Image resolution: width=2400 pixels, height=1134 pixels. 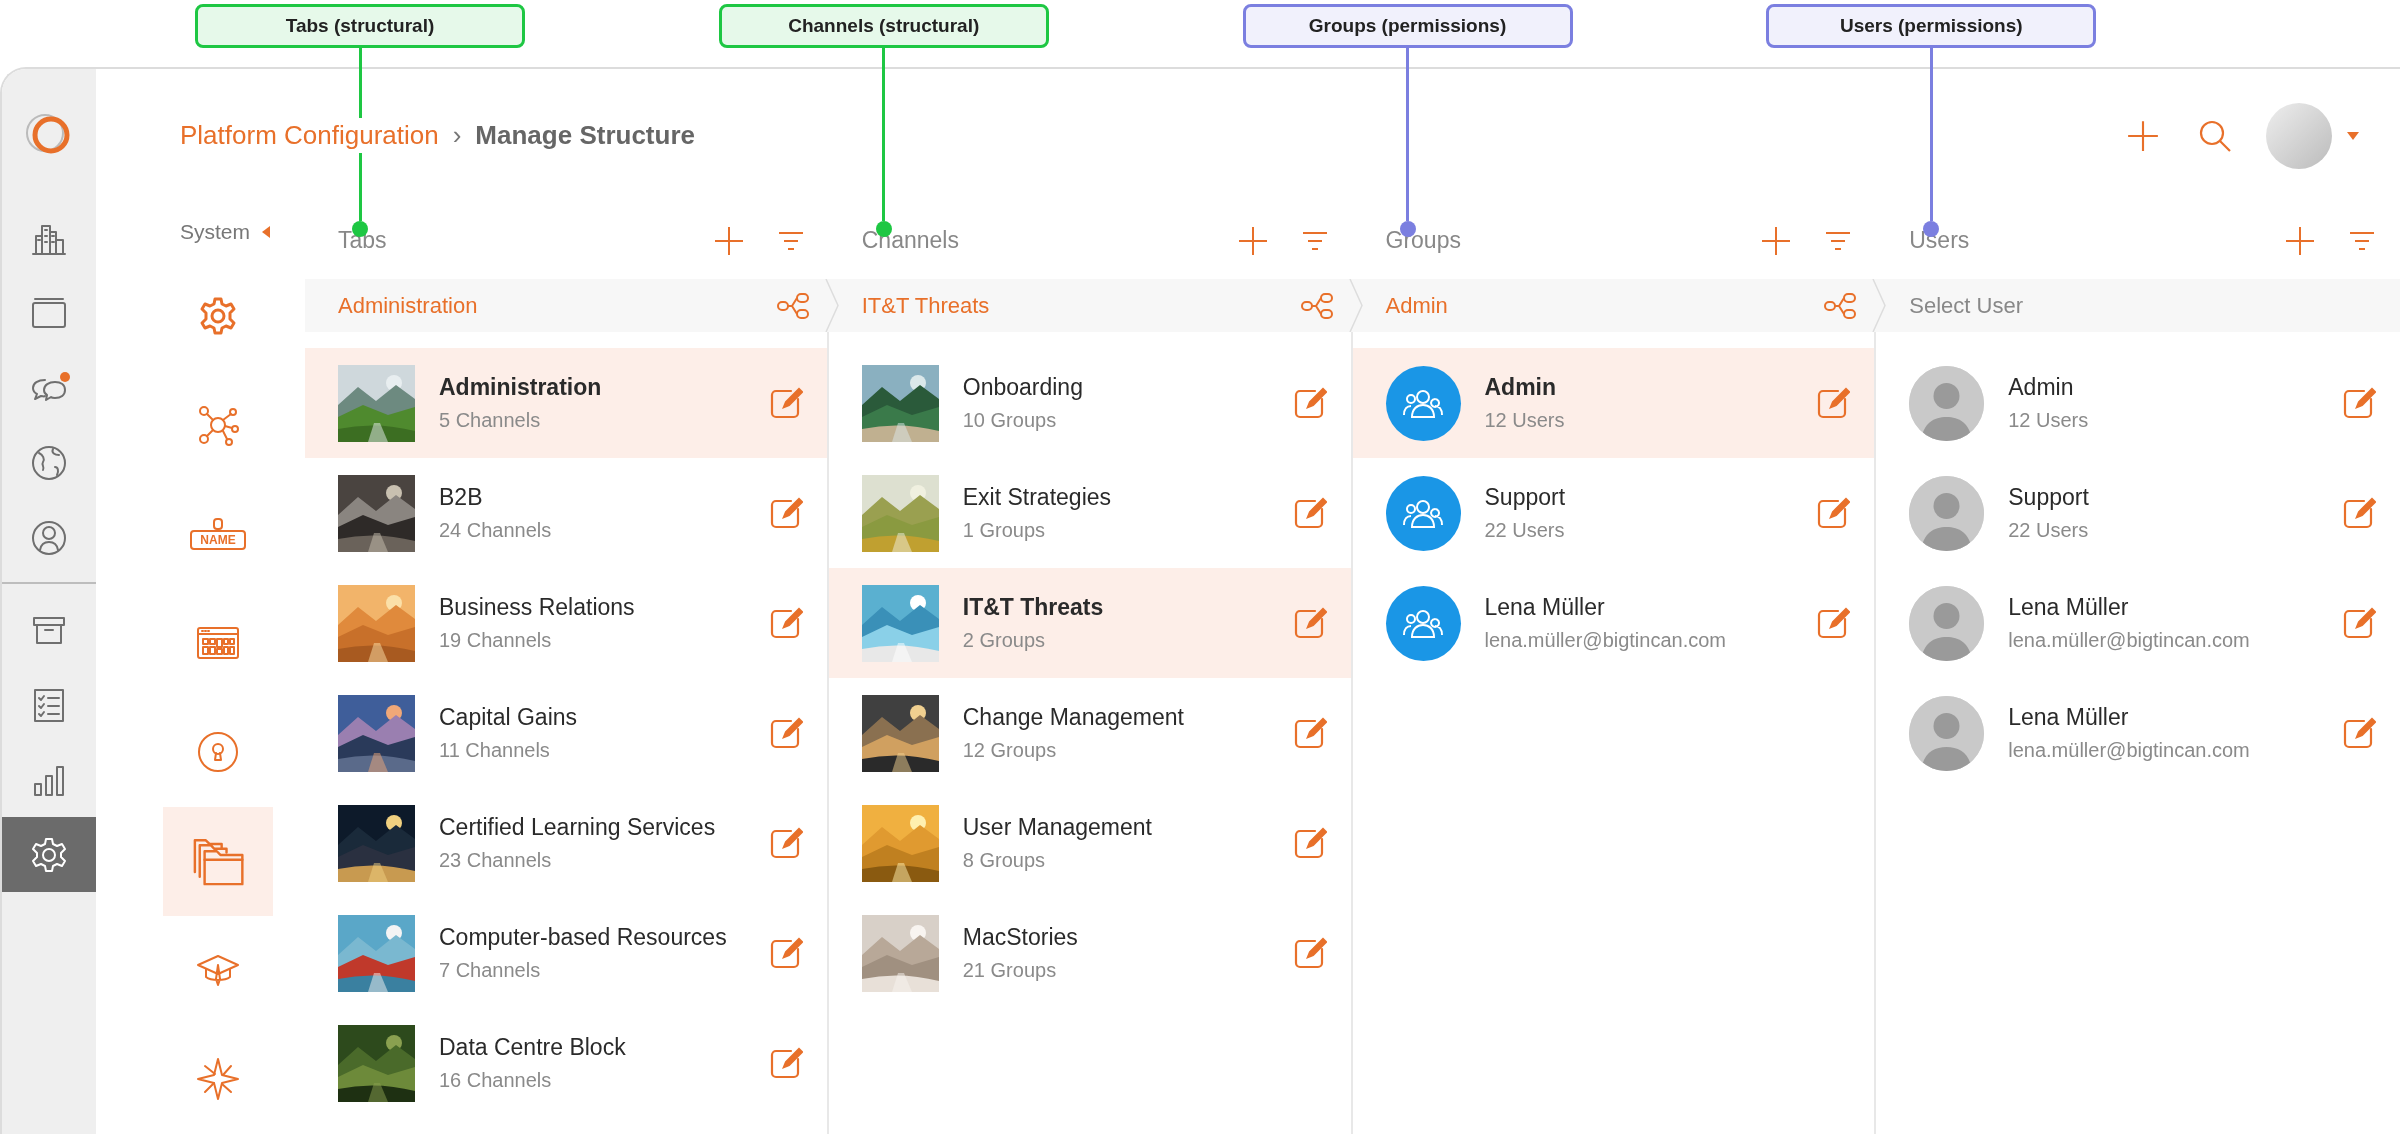 What do you see at coordinates (585, 135) in the screenshot?
I see `page-title: Manage Structure` at bounding box center [585, 135].